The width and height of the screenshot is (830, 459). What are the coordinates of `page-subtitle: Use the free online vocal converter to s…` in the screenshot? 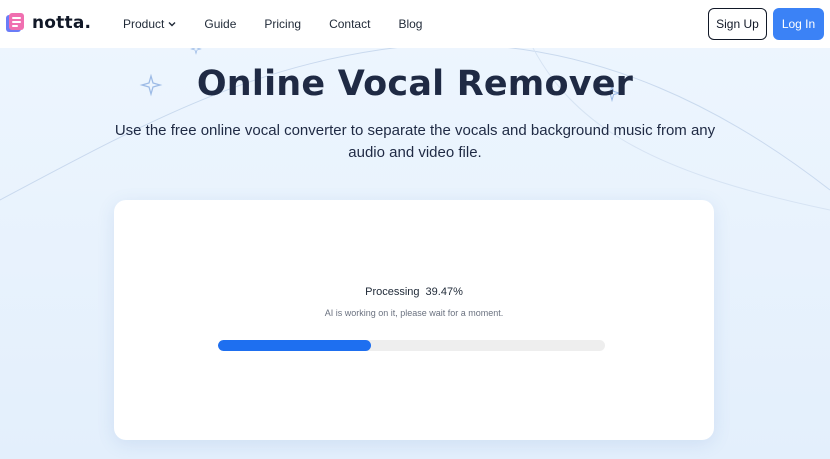 It's located at (415, 141).